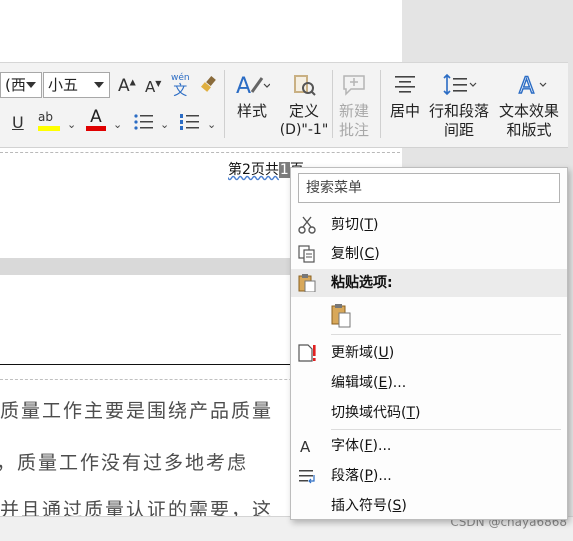 Image resolution: width=573 pixels, height=541 pixels. I want to click on paragraph-icon, so click(307, 477).